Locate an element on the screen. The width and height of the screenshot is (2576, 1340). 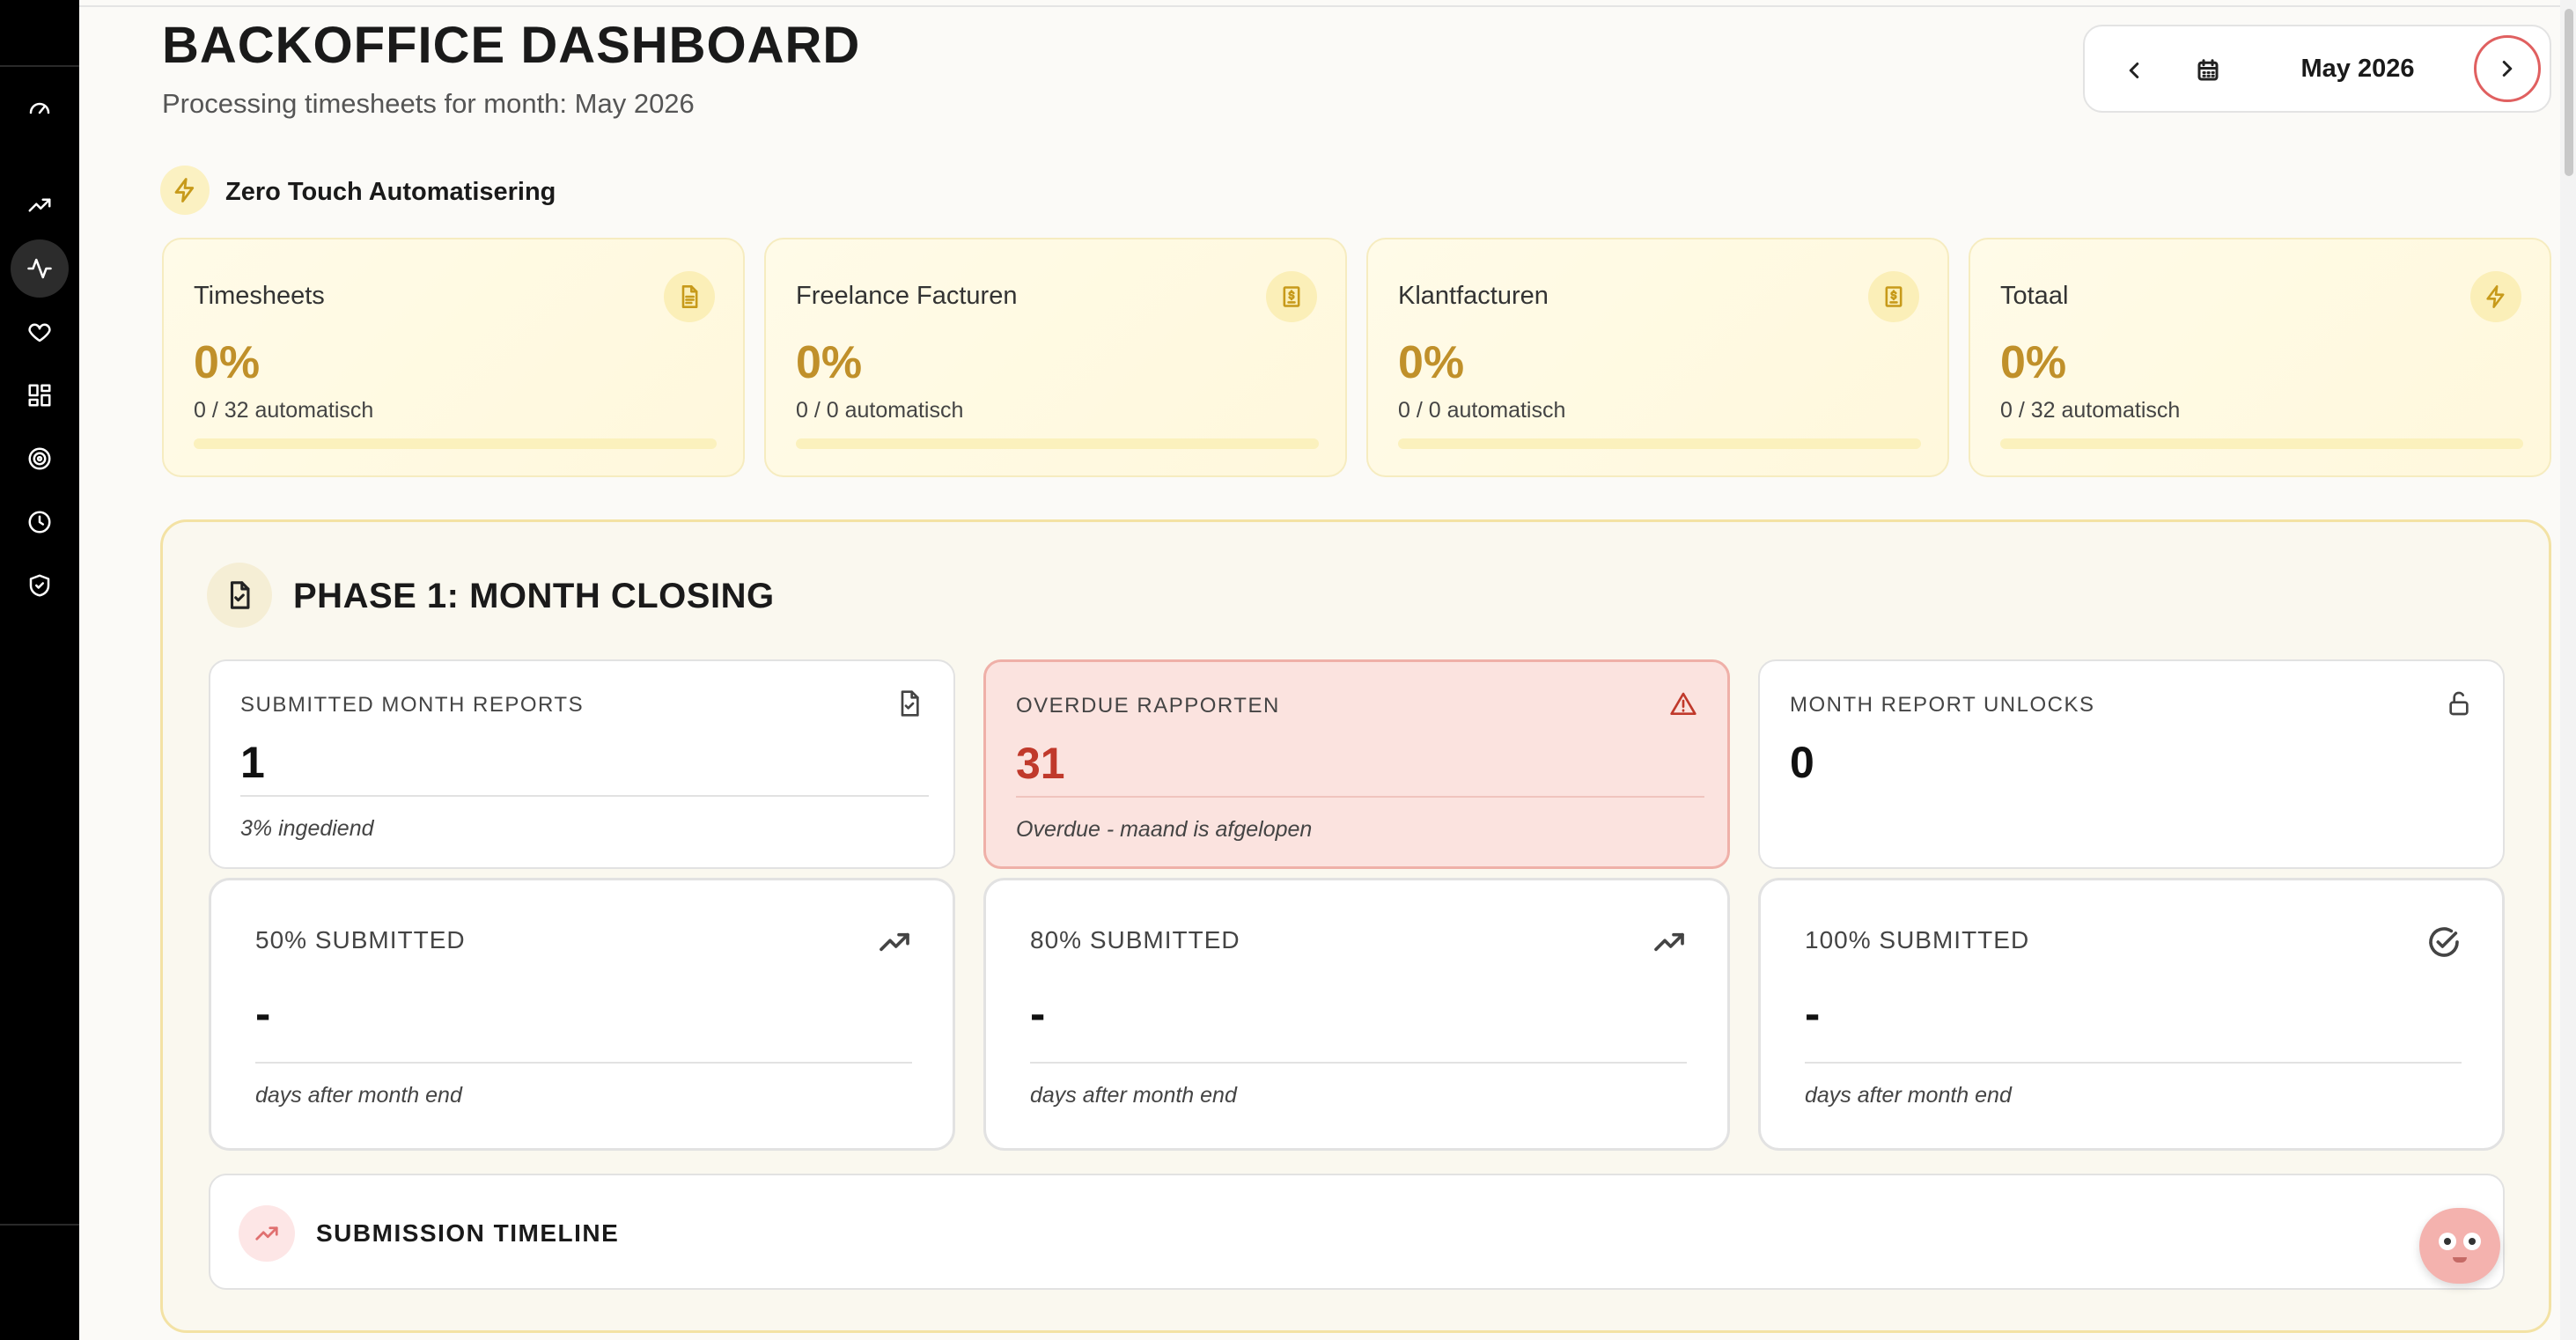
sidebar-item-security is located at coordinates (40, 585).